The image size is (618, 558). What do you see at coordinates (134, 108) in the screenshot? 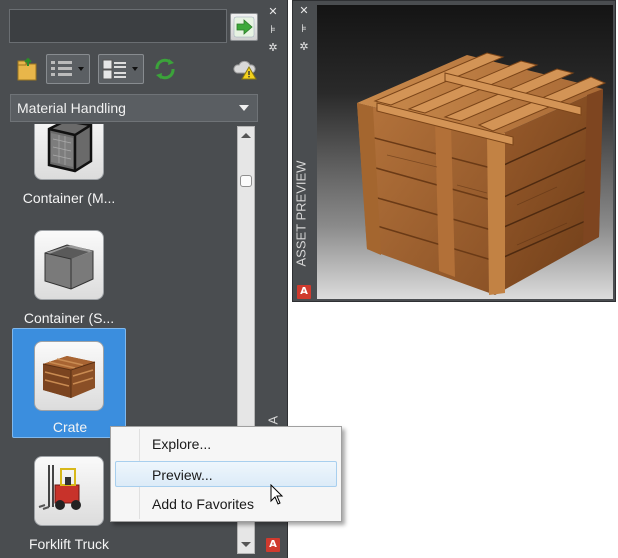
I see `category-dropdown: Material Handling` at bounding box center [134, 108].